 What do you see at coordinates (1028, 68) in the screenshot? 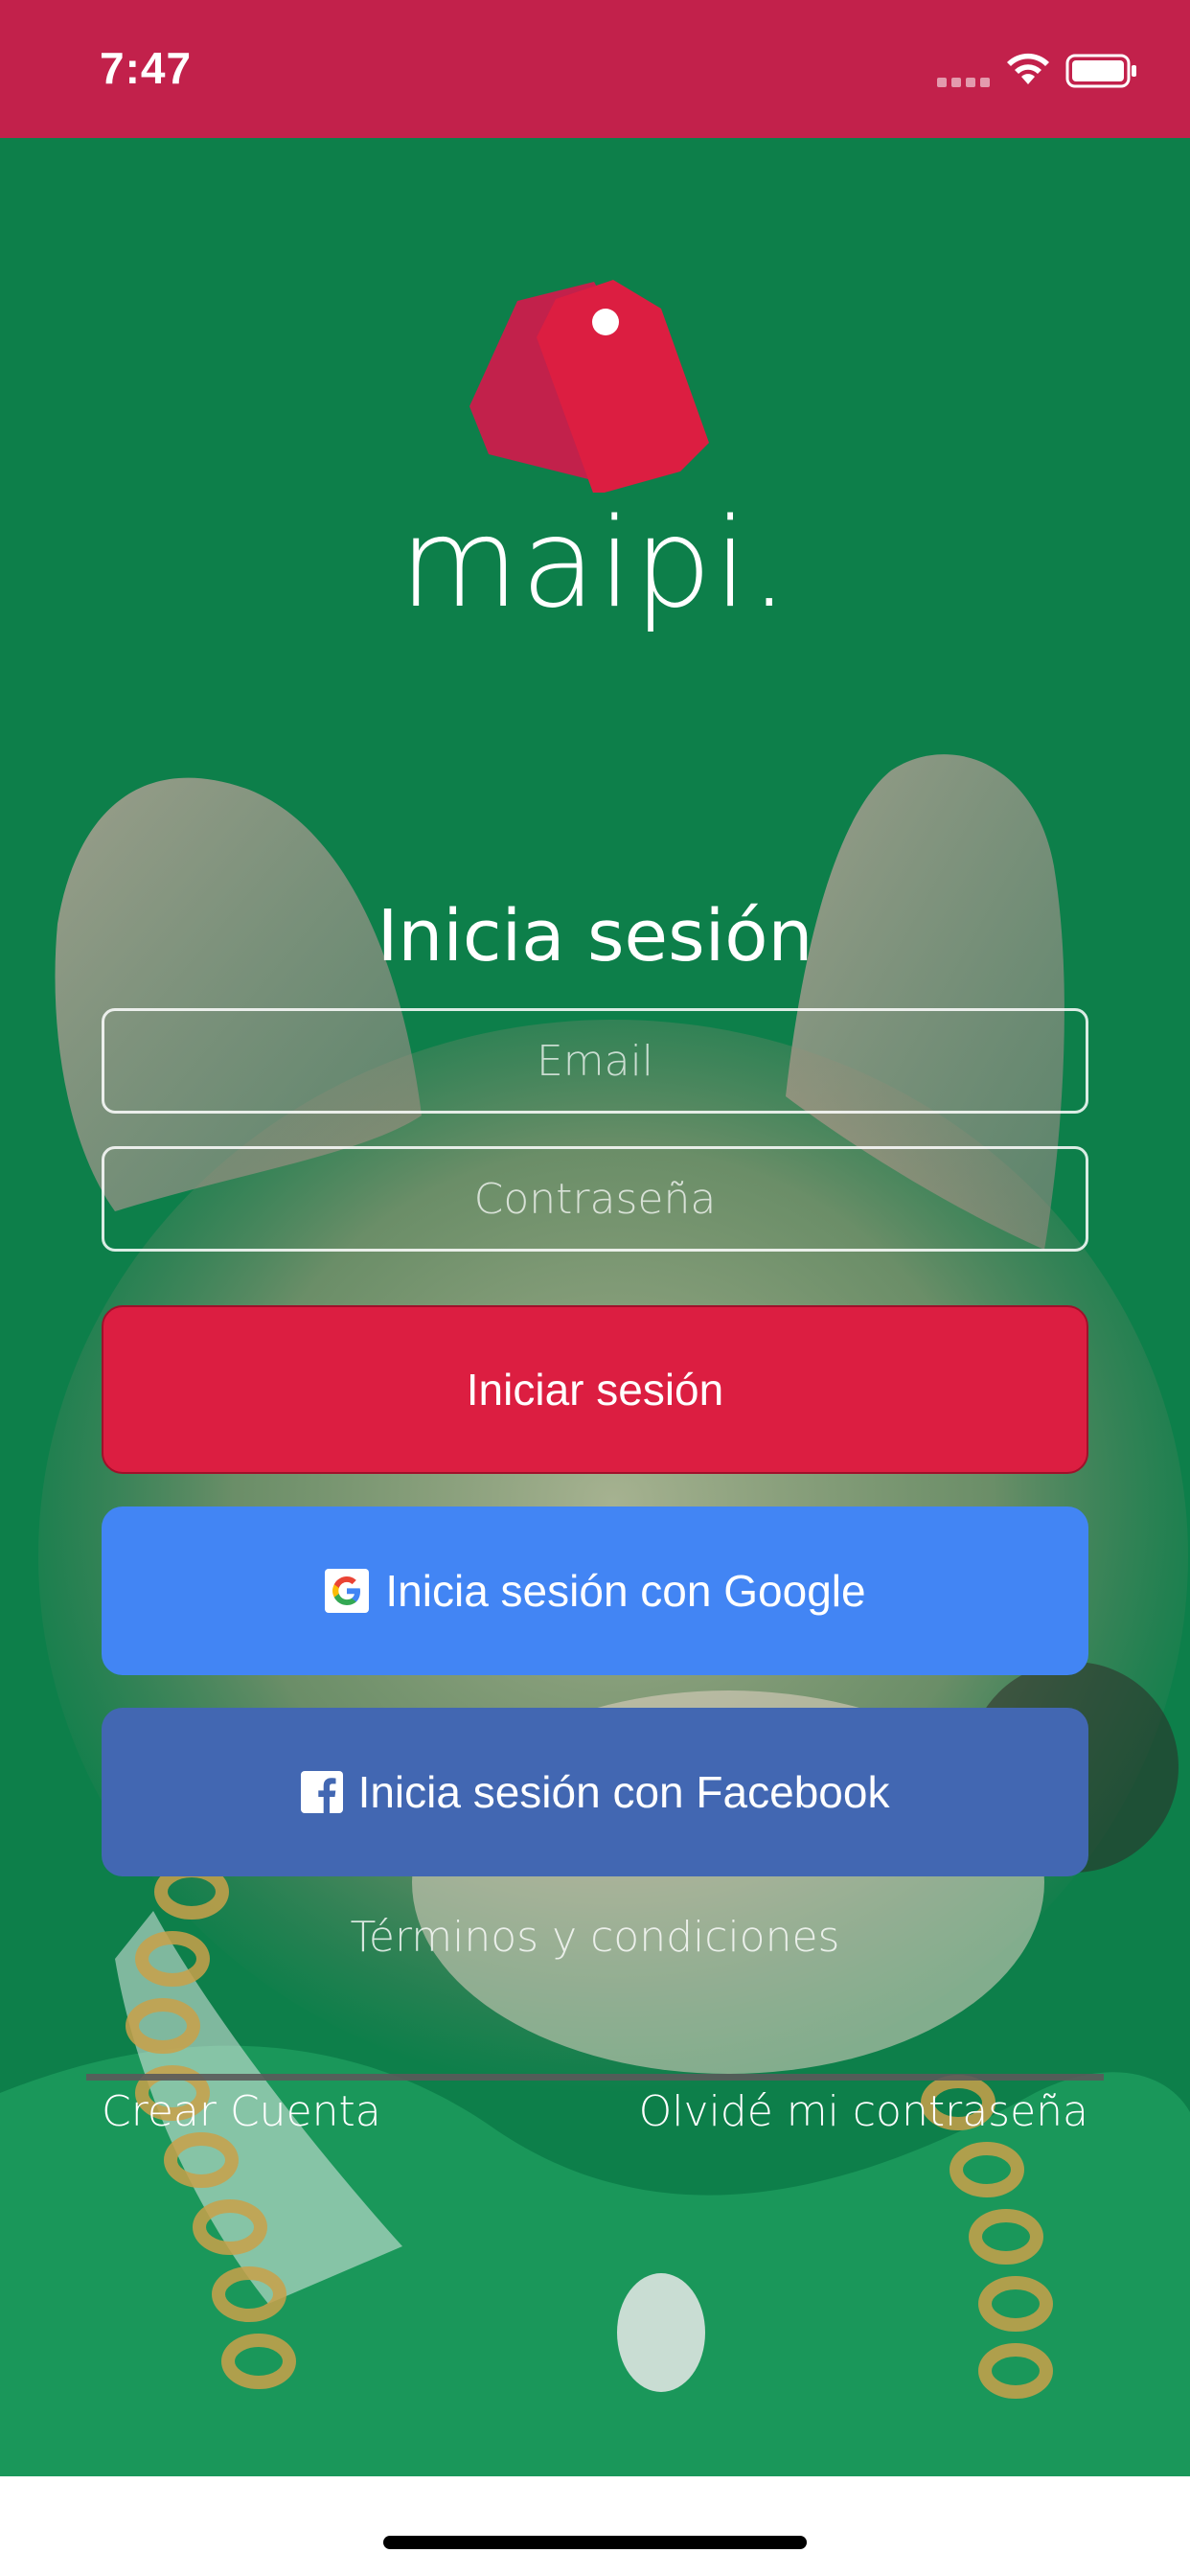
I see `wifi-icon` at bounding box center [1028, 68].